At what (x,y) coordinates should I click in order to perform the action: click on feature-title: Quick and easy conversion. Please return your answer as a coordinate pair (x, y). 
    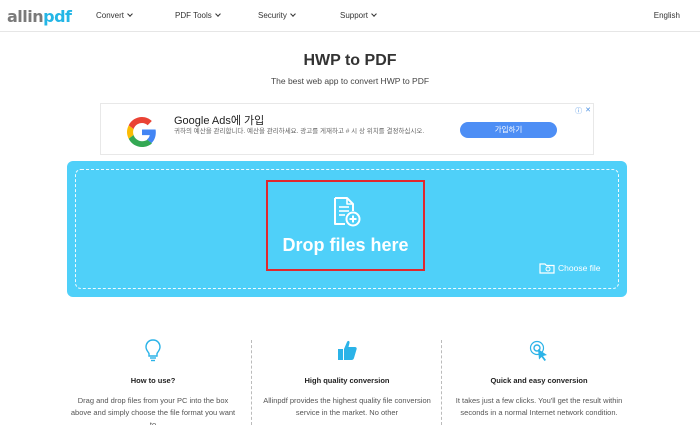
    Looking at the image, I should click on (539, 380).